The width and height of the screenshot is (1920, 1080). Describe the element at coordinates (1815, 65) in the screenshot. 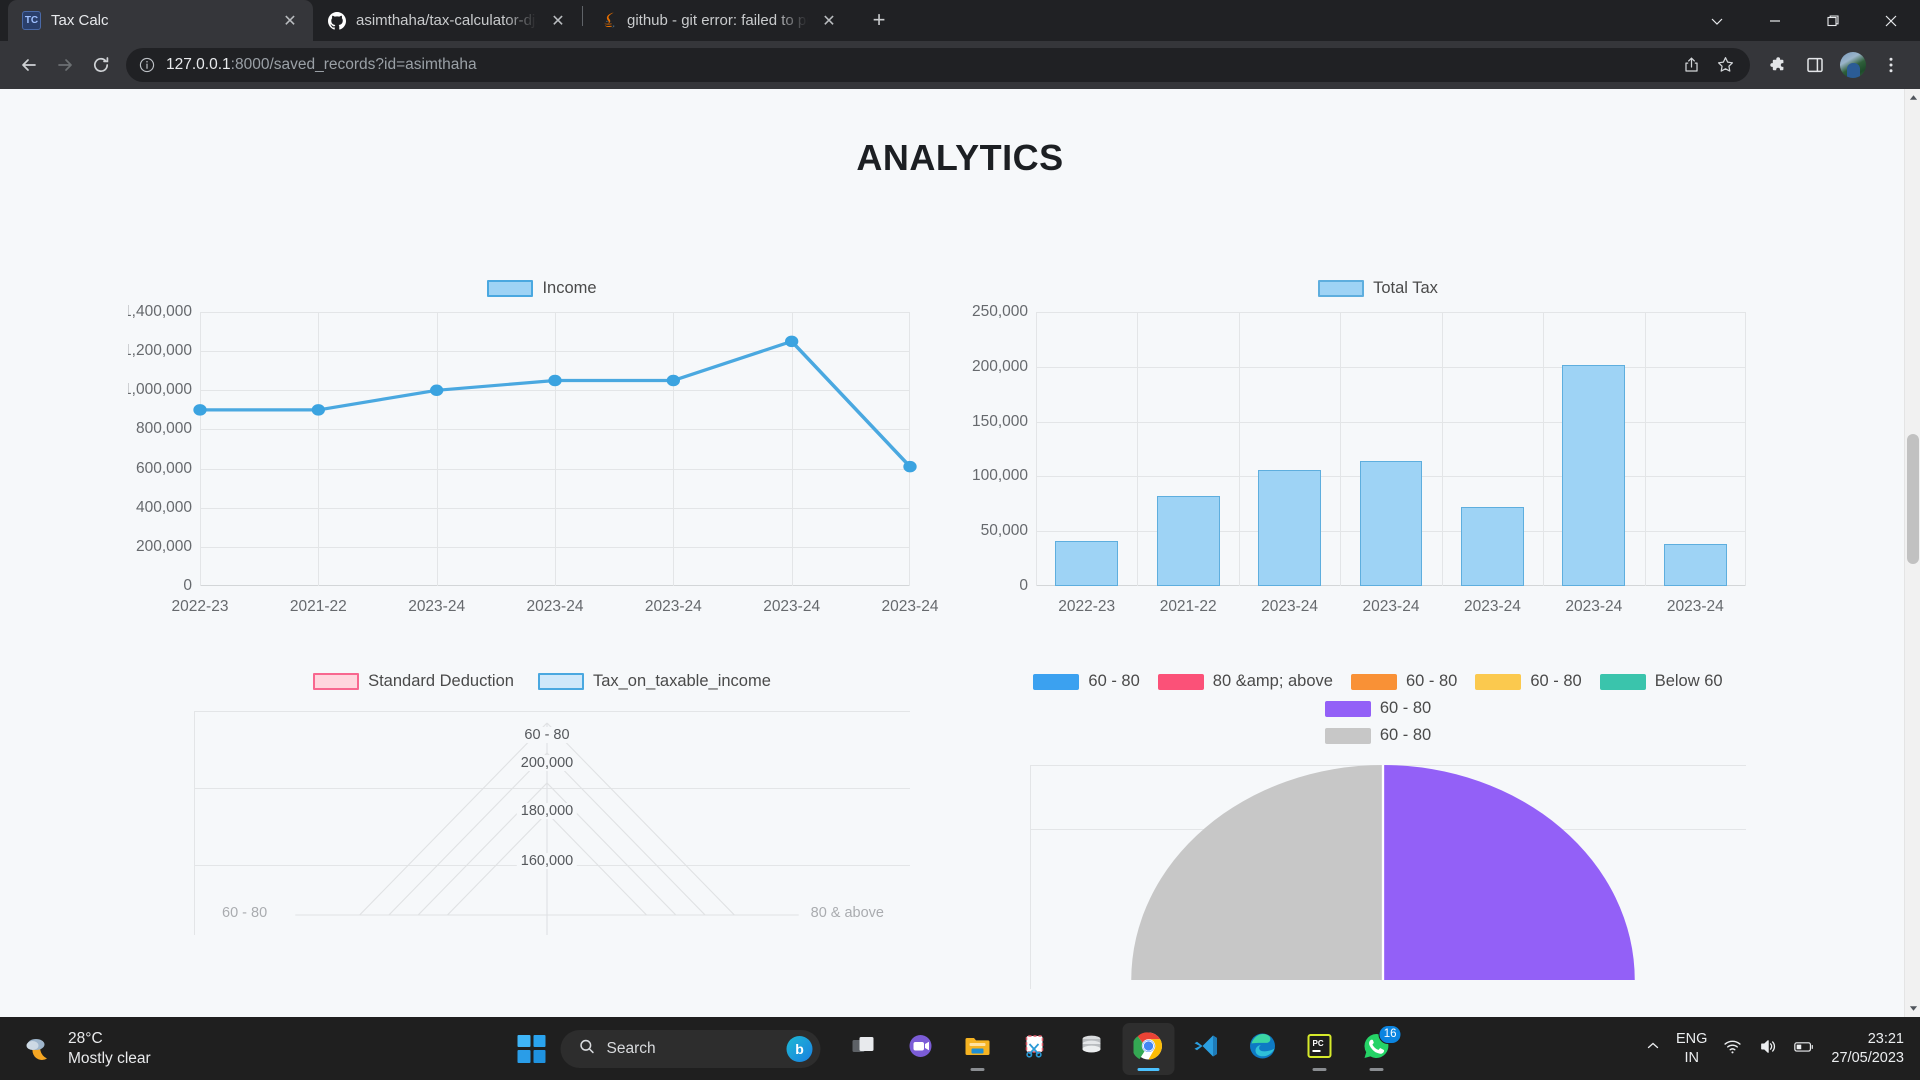

I see `side-panel-icon` at that location.